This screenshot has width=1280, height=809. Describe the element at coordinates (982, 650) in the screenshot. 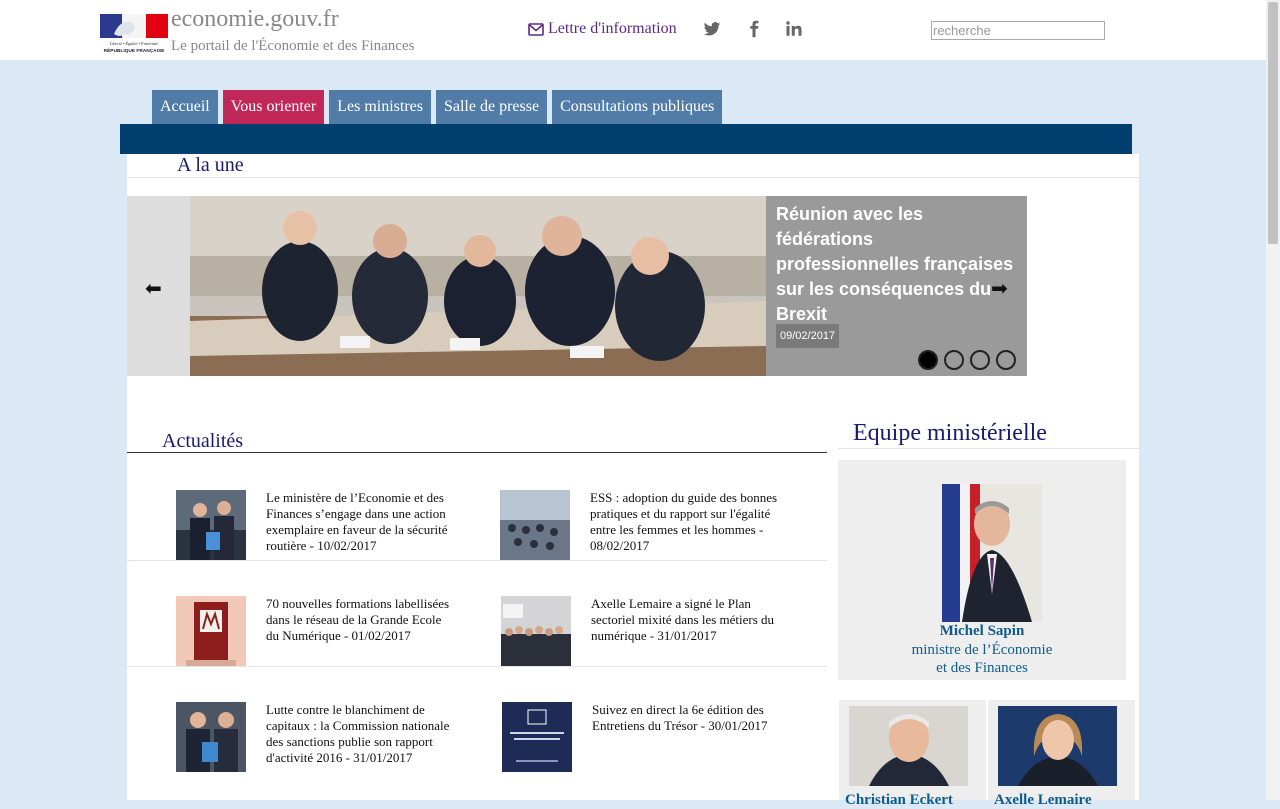

I see `minister-role-line: ministre de l’Économie` at that location.